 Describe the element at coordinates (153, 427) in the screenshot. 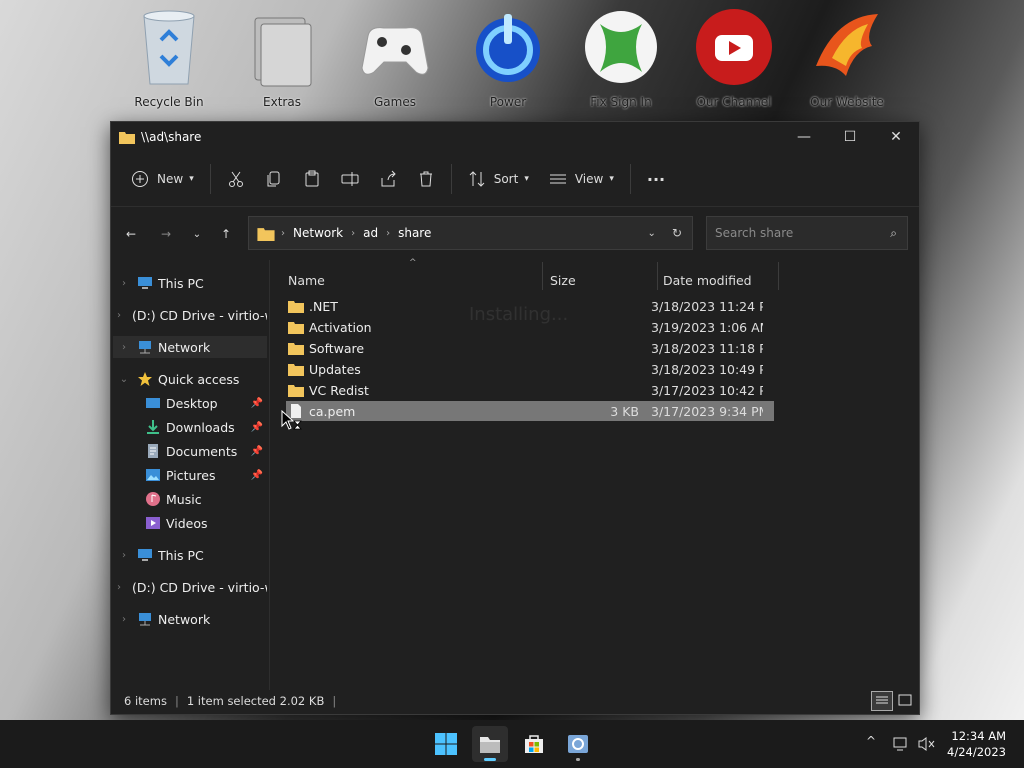

I see `download-icon` at that location.